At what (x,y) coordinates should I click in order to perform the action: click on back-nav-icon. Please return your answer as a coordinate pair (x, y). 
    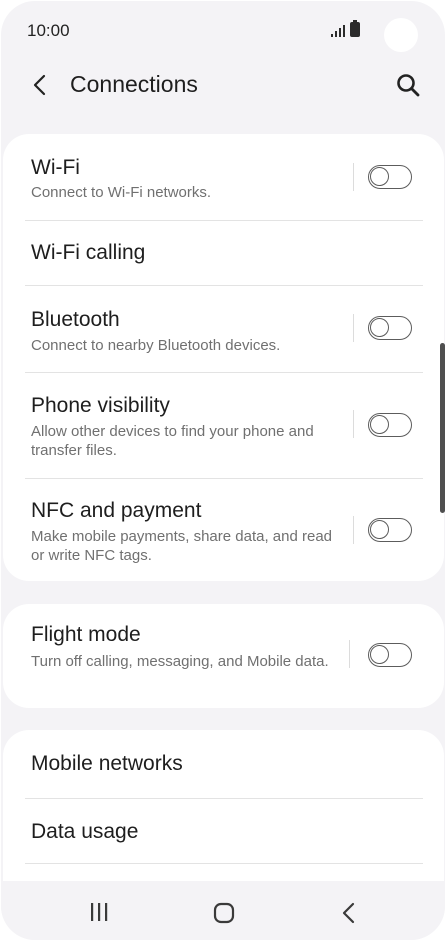
    Looking at the image, I should click on (349, 913).